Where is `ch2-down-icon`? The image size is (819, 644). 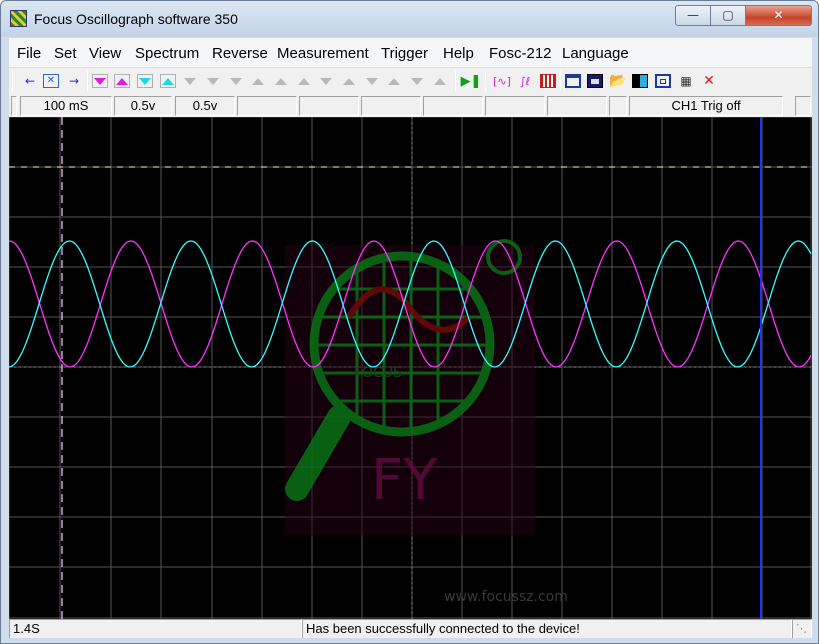
ch2-down-icon is located at coordinates (145, 81).